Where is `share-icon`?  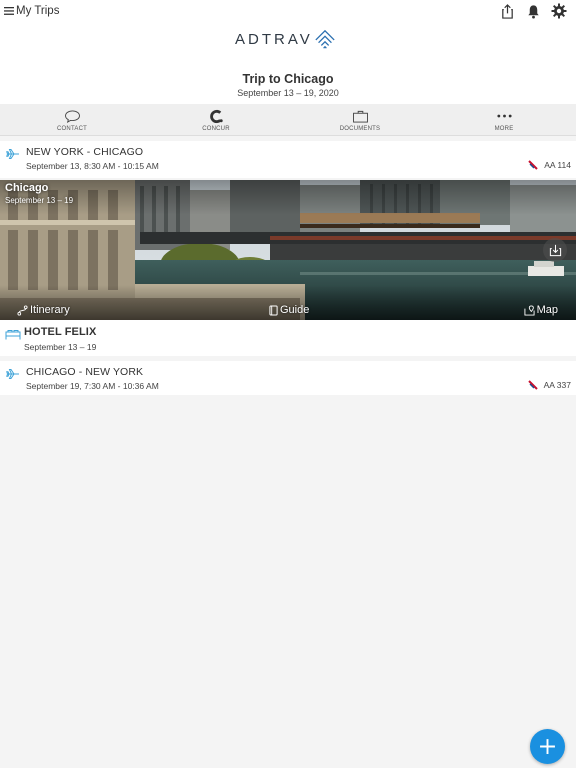 share-icon is located at coordinates (507, 11).